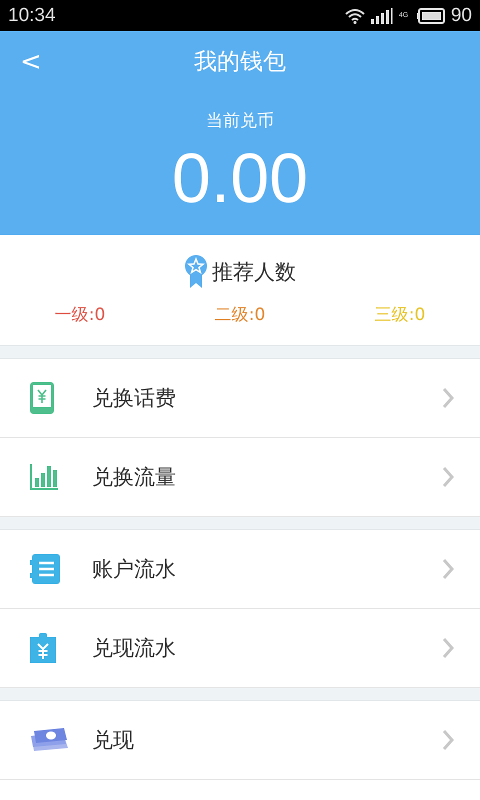  What do you see at coordinates (45, 569) in the screenshot?
I see `notebook-icon` at bounding box center [45, 569].